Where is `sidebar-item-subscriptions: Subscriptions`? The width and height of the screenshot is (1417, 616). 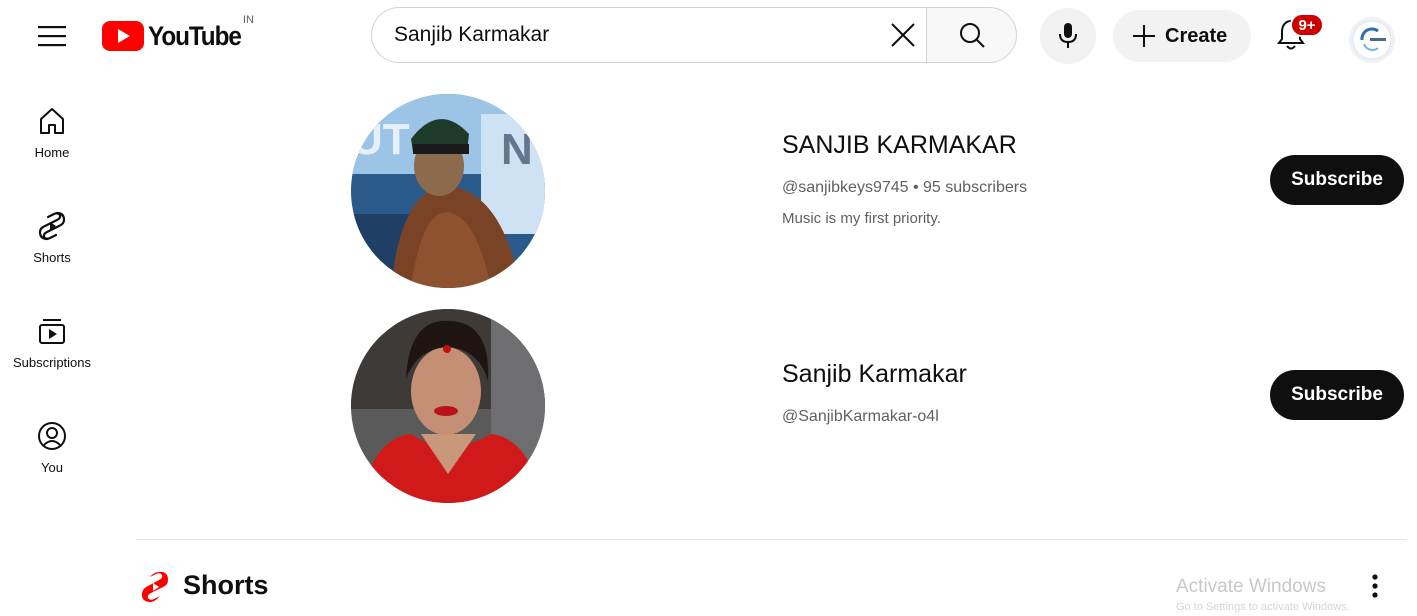 sidebar-item-subscriptions: Subscriptions is located at coordinates (52, 360).